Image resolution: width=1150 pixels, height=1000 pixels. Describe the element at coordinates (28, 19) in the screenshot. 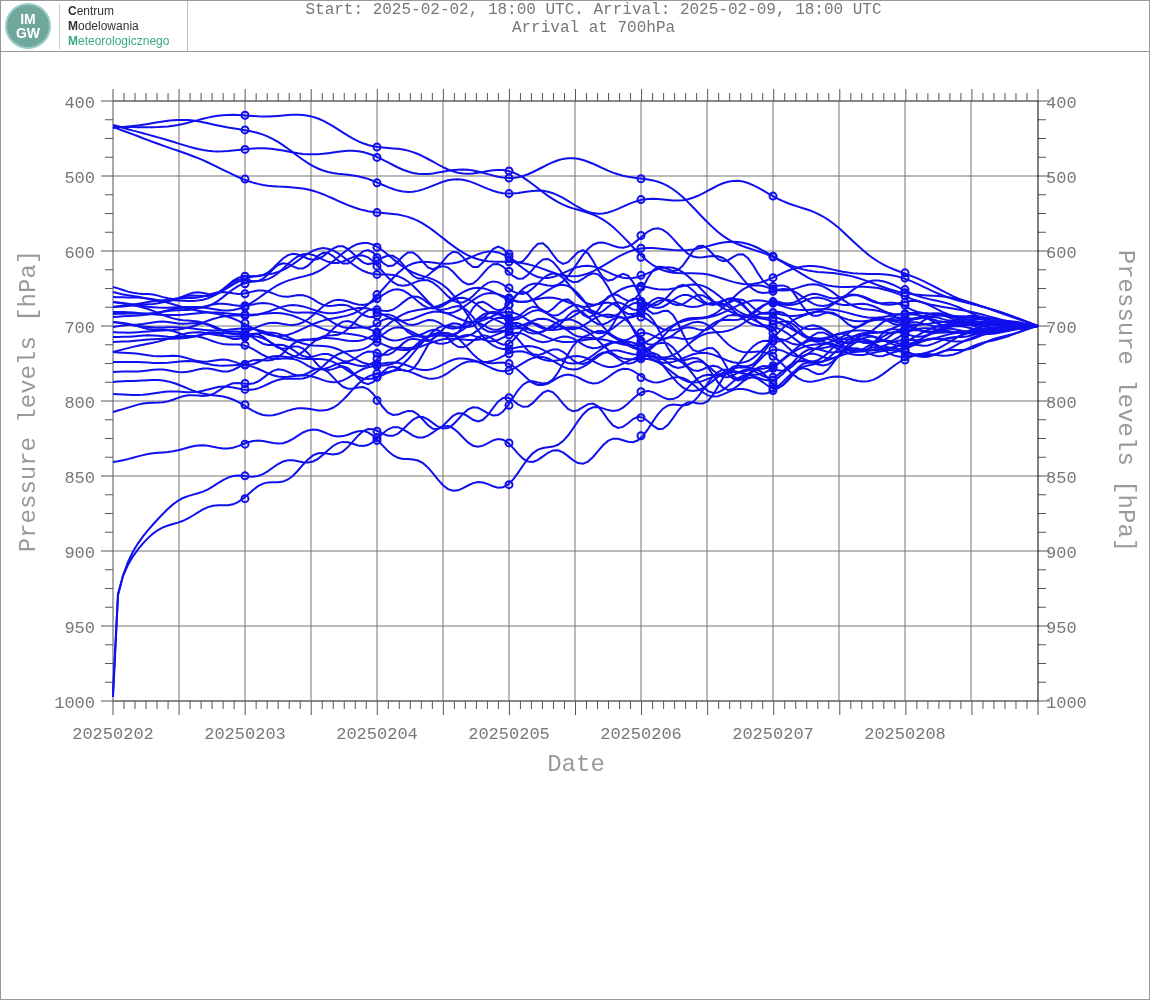

I see `logo-mark: IM` at that location.